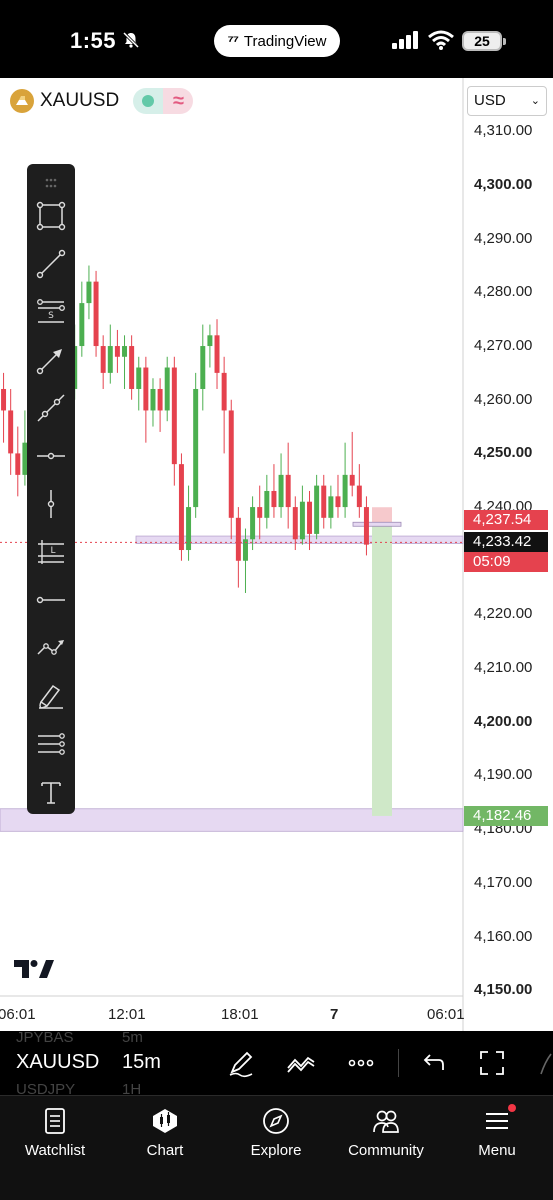  Describe the element at coordinates (386, 1150) in the screenshot. I see `tab-label: Community` at that location.